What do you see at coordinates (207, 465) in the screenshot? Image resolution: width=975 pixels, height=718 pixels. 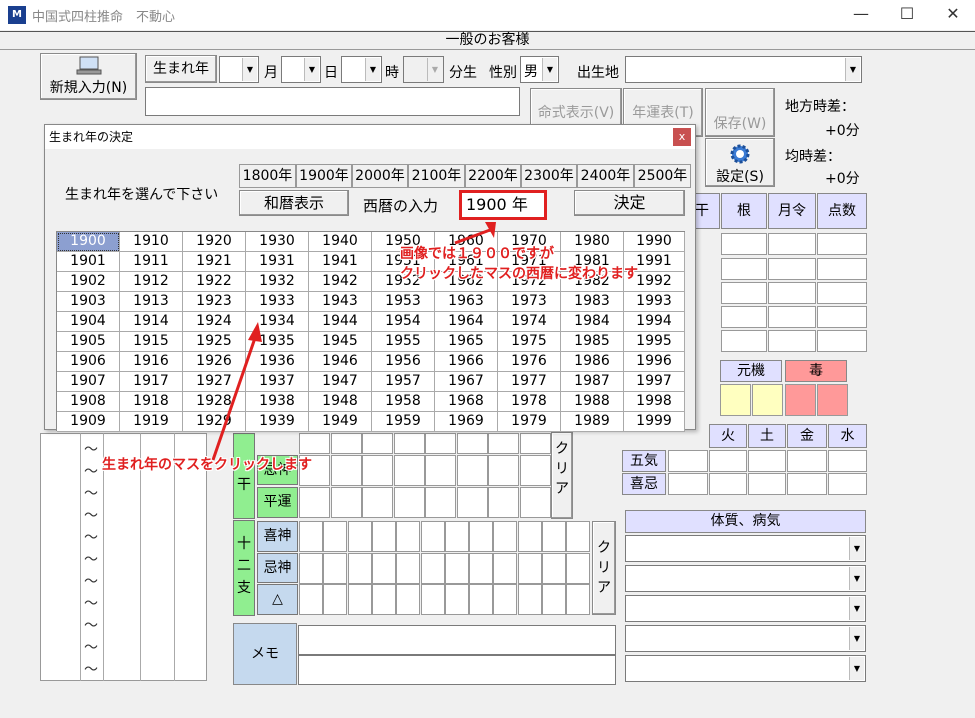 I see `annotation-note-3: 生まれ年のマスをクリックします` at bounding box center [207, 465].